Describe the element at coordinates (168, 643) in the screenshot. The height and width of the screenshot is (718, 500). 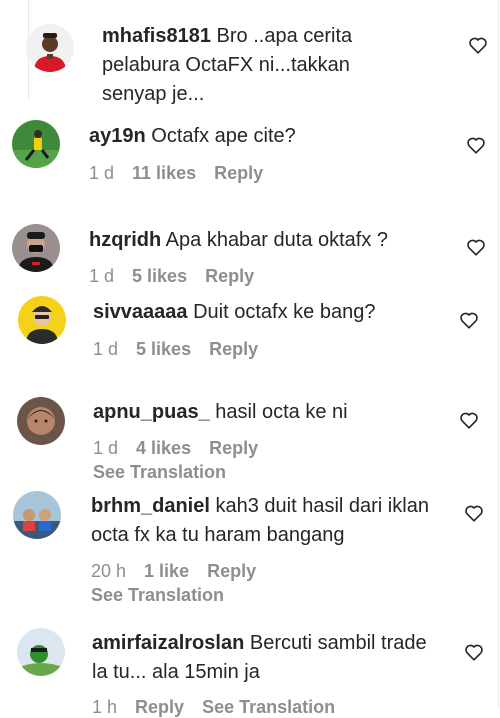
I see `comment-username: amirfaizalroslan` at that location.